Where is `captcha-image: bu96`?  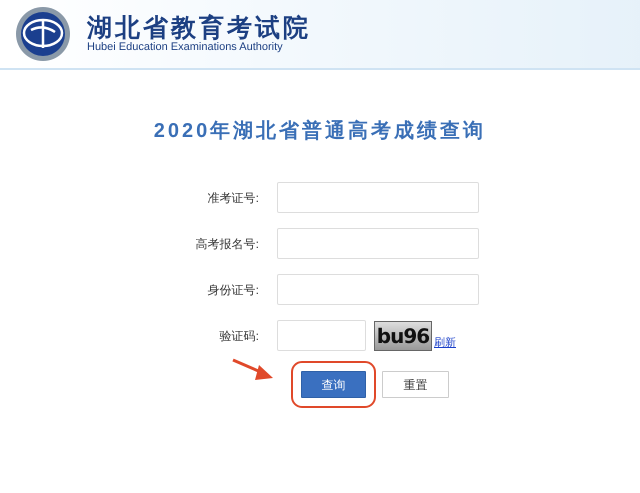
captcha-image: bu96 is located at coordinates (403, 335).